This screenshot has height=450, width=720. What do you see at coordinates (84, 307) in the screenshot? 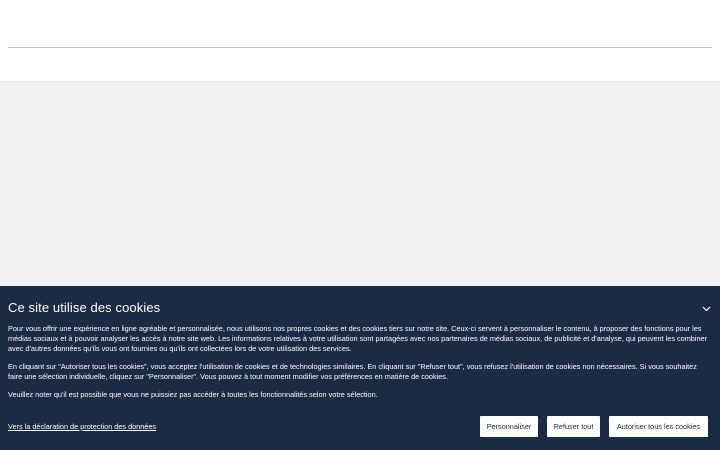
I see `cookie-banner-title: Ce site utilise des cookies` at bounding box center [84, 307].